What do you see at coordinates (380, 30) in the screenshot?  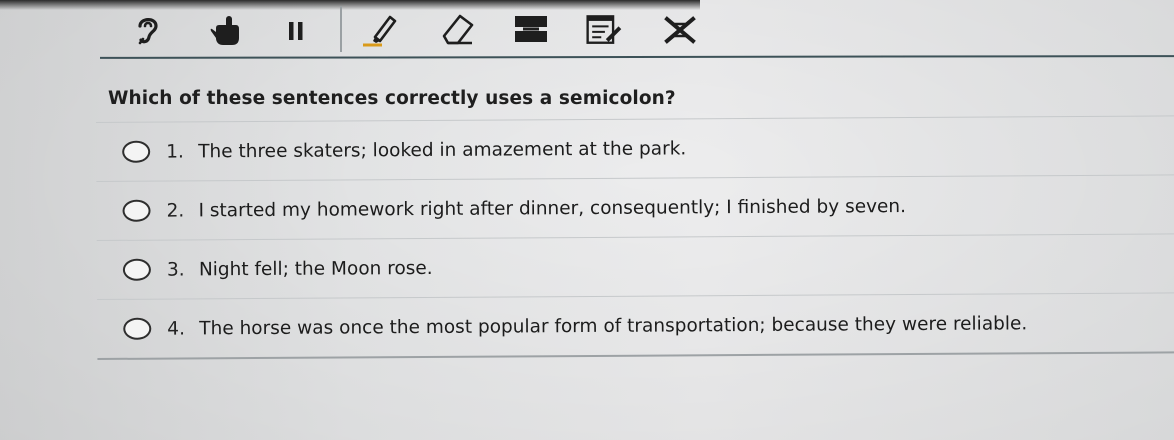 I see `highlighter-icon` at bounding box center [380, 30].